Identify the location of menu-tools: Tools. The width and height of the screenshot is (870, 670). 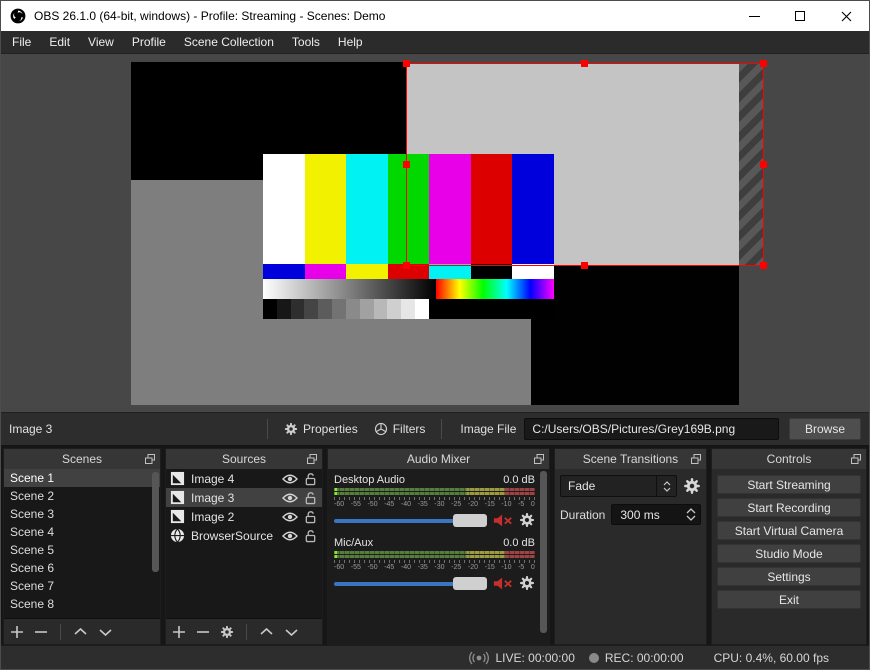
(306, 42).